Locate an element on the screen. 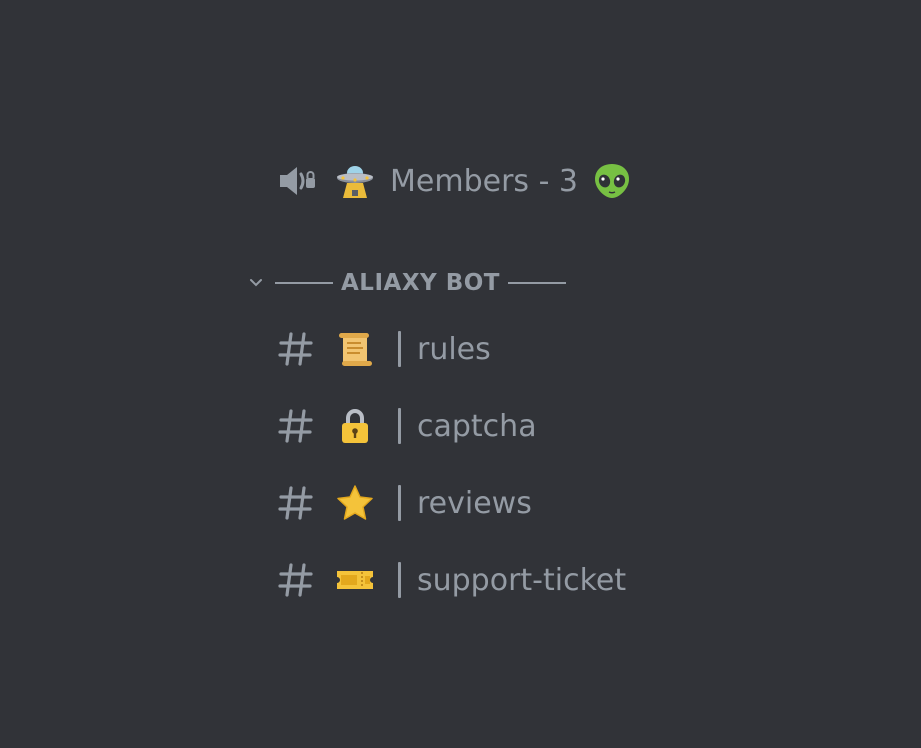 The image size is (921, 748). channel-label: reviews is located at coordinates (474, 503).